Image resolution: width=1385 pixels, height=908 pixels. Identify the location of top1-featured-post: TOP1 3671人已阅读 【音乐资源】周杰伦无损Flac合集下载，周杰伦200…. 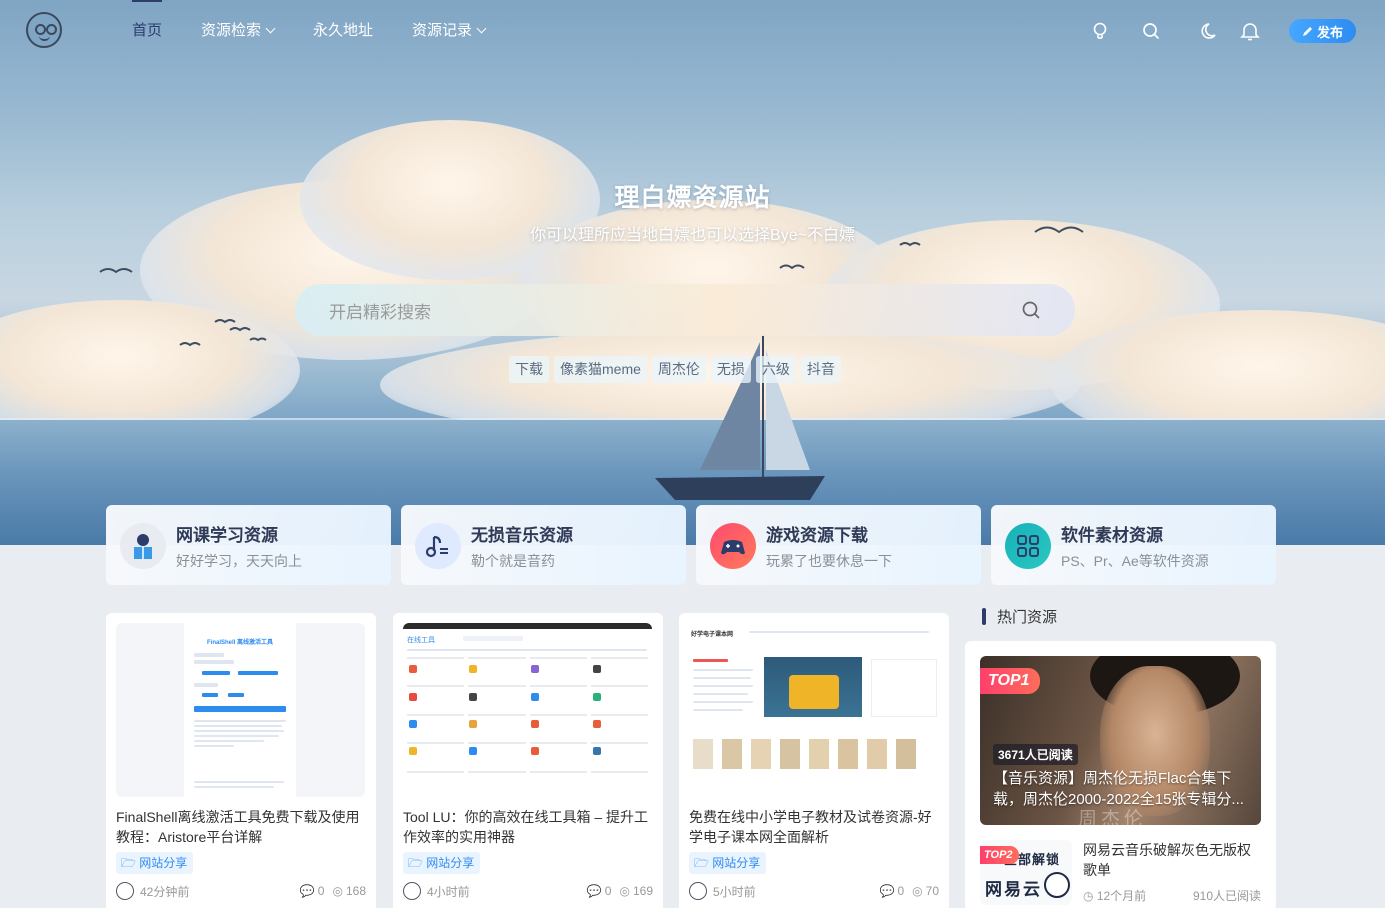
(1120, 740).